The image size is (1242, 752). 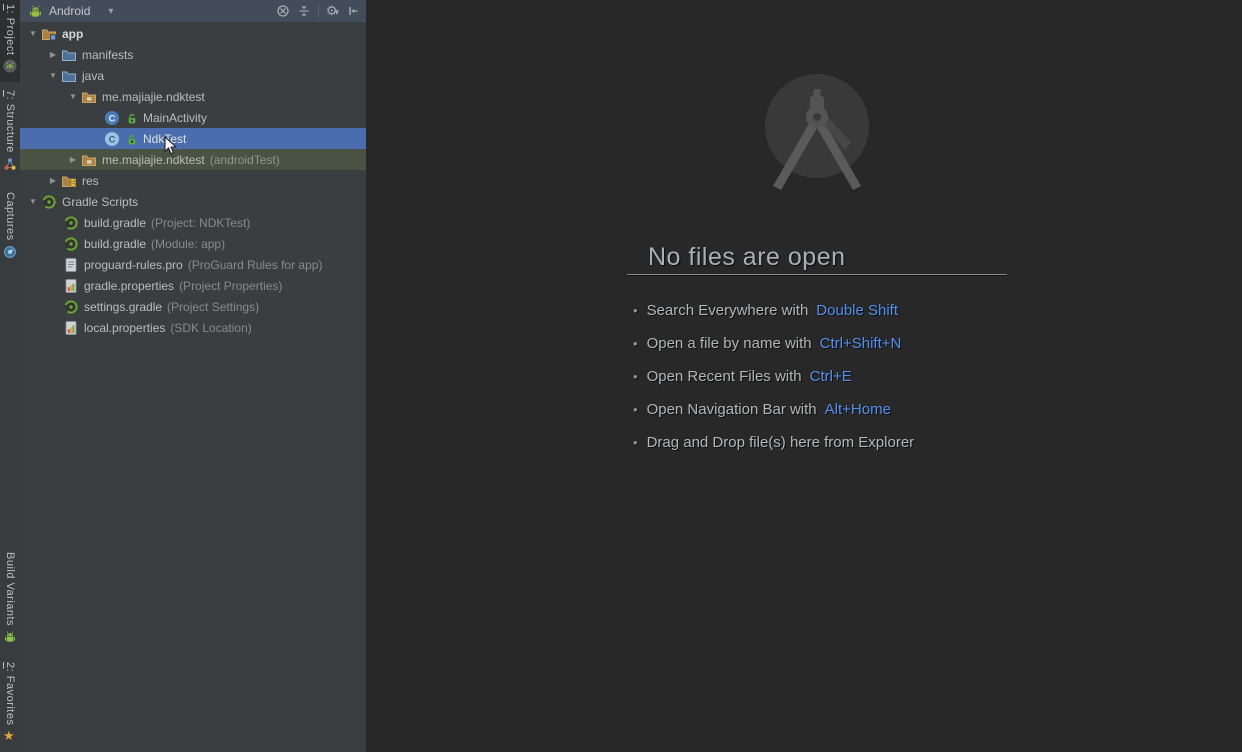 I want to click on page-title: No files are open, so click(x=747, y=257).